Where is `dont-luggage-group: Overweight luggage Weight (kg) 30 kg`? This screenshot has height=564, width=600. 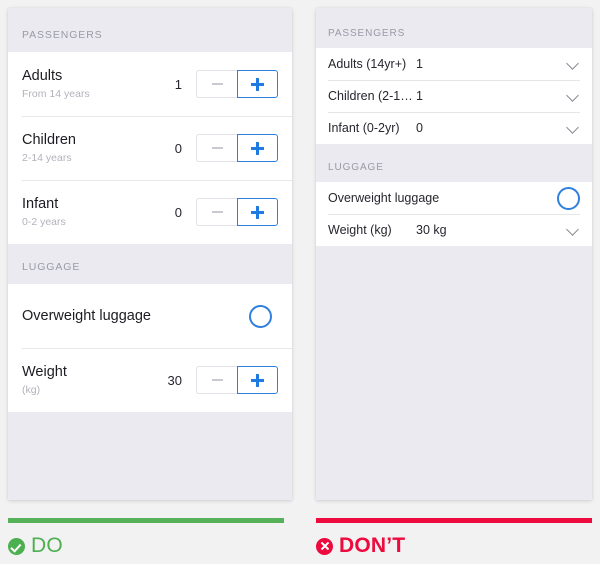
dont-luggage-group: Overweight luggage Weight (kg) 30 kg is located at coordinates (454, 214).